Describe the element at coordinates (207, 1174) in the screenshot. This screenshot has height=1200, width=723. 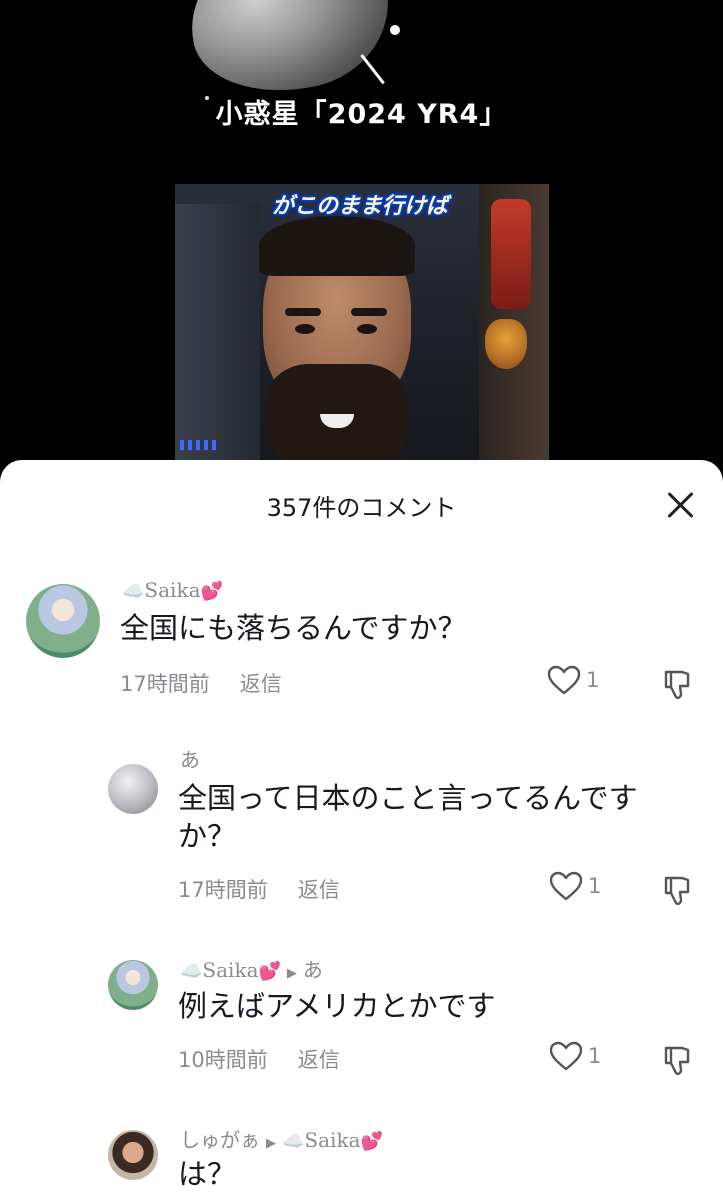
I see `comment-text: は？` at that location.